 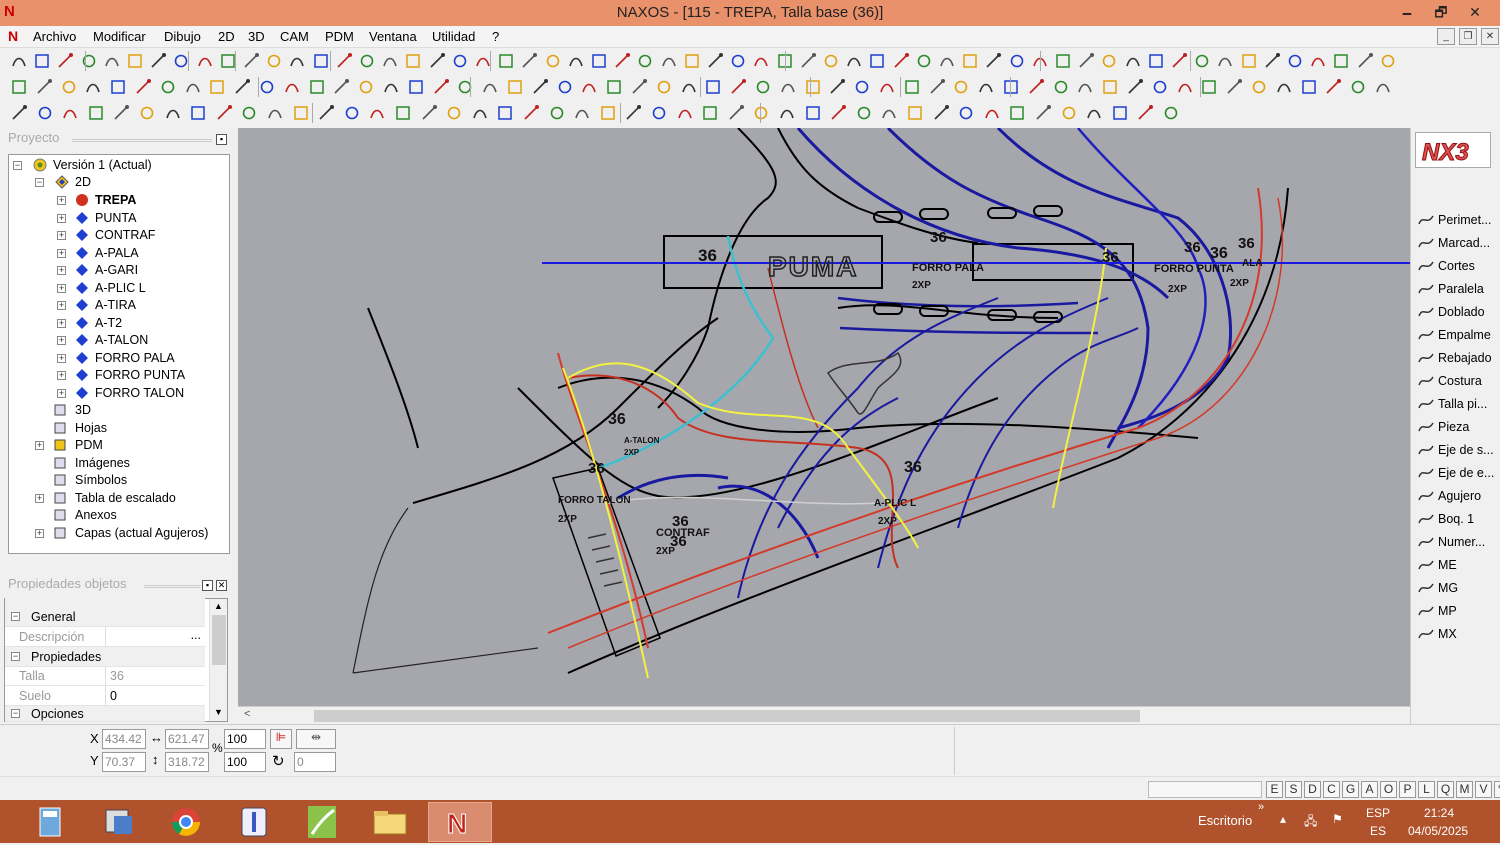 What do you see at coordinates (1458, 289) in the screenshot?
I see `tool-paralela: Paralela` at bounding box center [1458, 289].